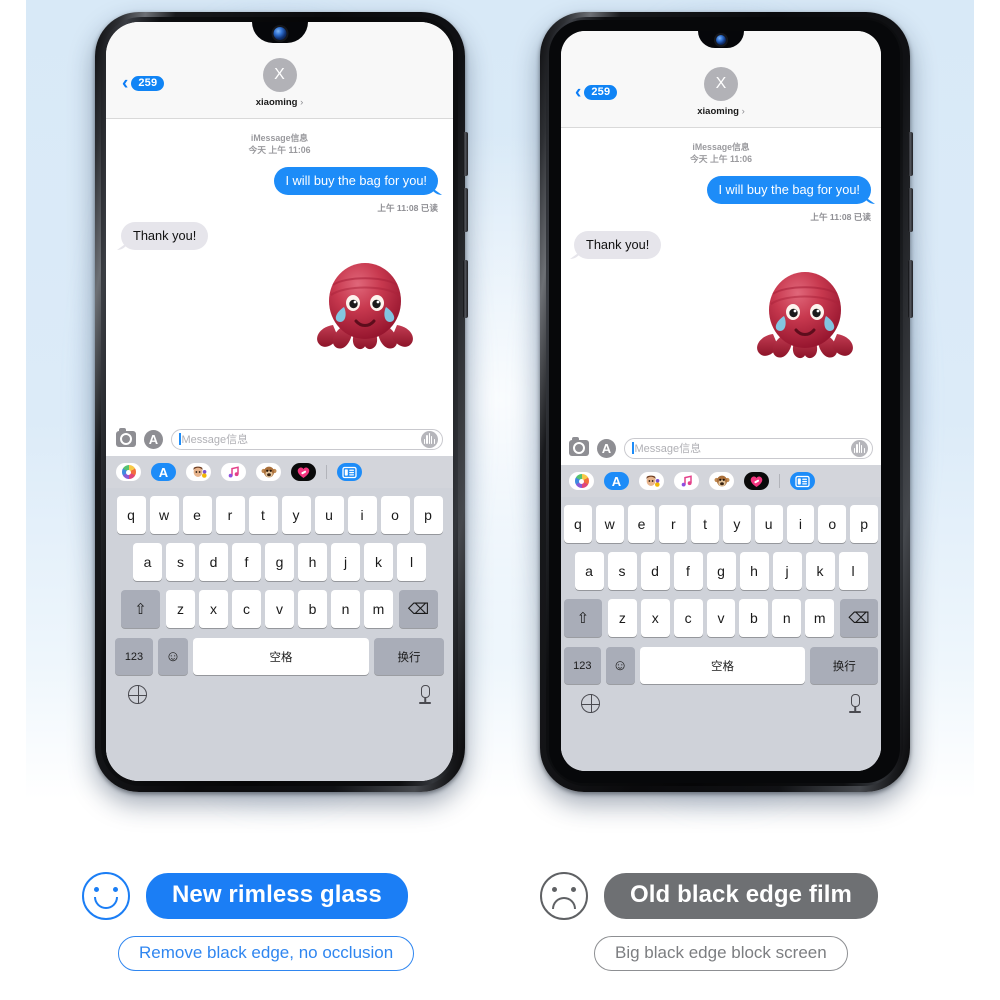 This screenshot has height=1000, width=1000. I want to click on volume-up-button-right, so click(910, 154).